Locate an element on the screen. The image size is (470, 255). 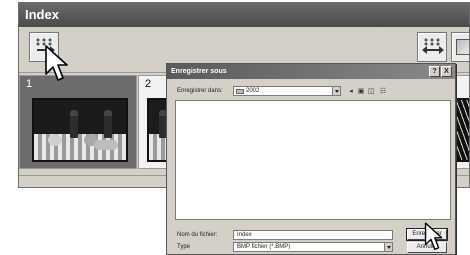
help-button: ? is located at coordinates (434, 71).